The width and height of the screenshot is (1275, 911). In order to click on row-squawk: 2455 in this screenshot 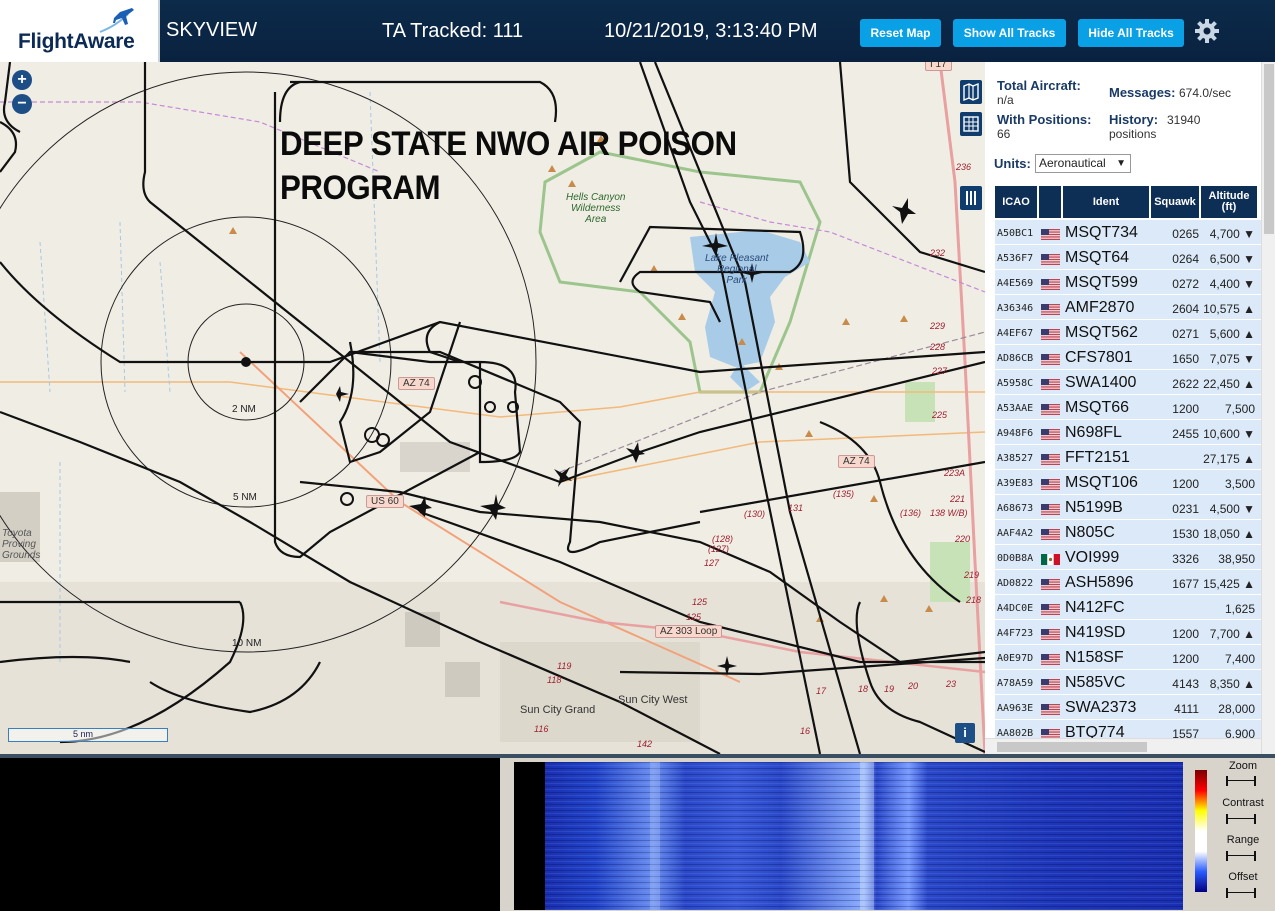, I will do `click(1185, 434)`.